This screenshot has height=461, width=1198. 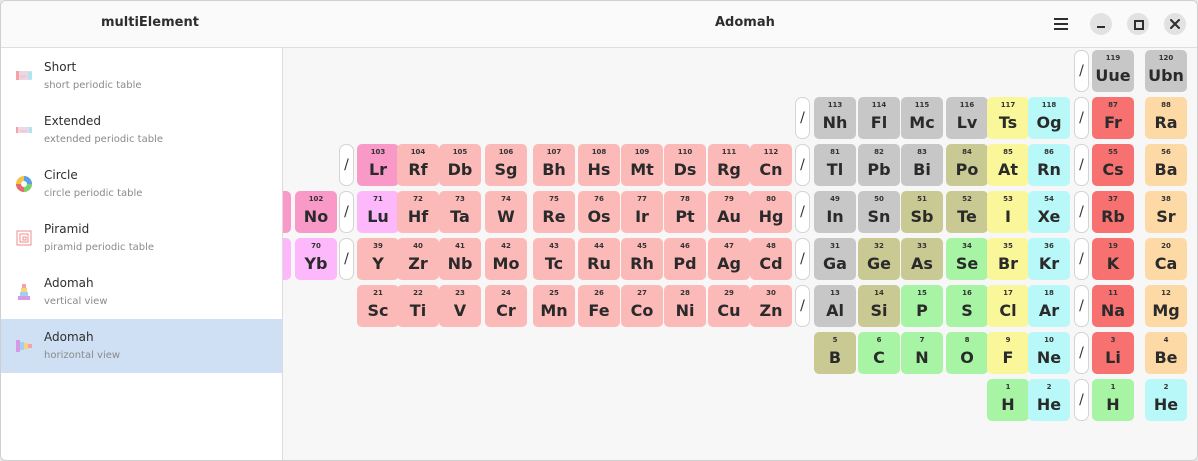 What do you see at coordinates (1008, 165) in the screenshot?
I see `element-cell: 85 At` at bounding box center [1008, 165].